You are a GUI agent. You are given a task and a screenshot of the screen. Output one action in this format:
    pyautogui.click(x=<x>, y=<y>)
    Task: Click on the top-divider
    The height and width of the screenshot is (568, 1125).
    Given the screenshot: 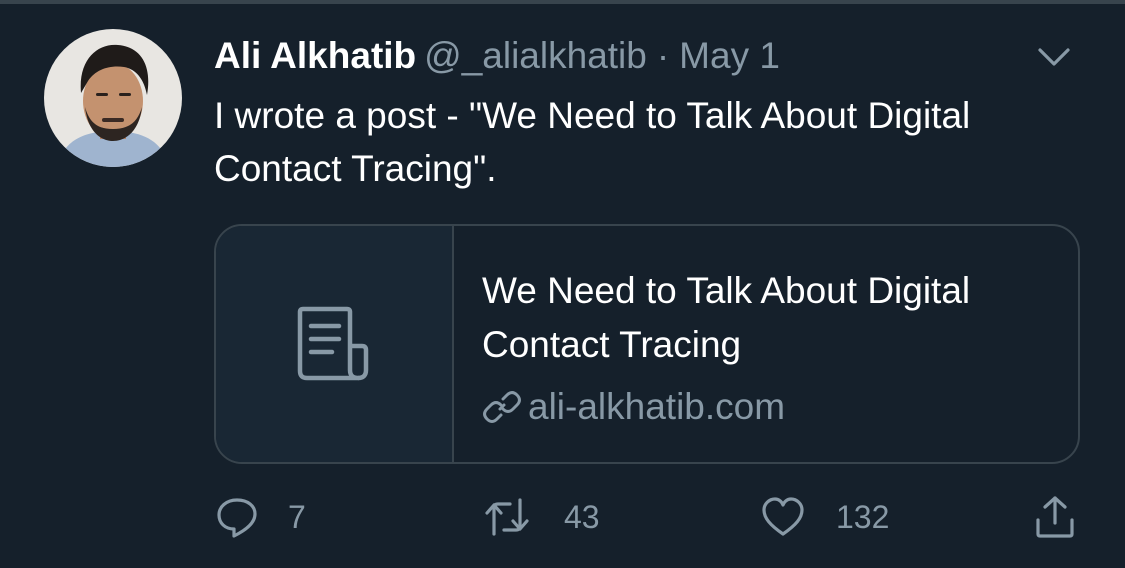 What is the action you would take?
    pyautogui.click(x=562, y=2)
    